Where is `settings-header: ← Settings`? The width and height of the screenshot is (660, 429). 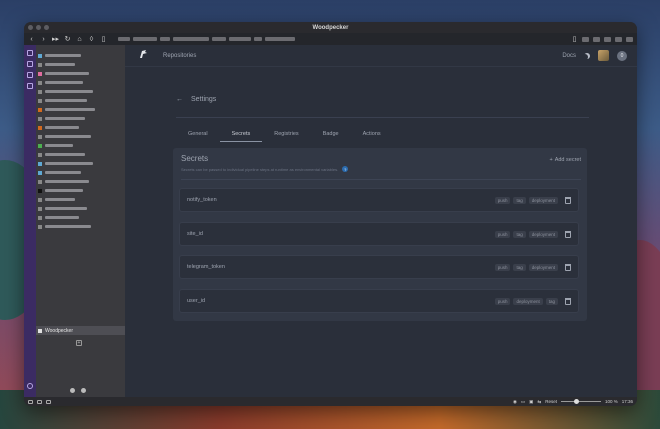
settings-header: ← Settings is located at coordinates (196, 99).